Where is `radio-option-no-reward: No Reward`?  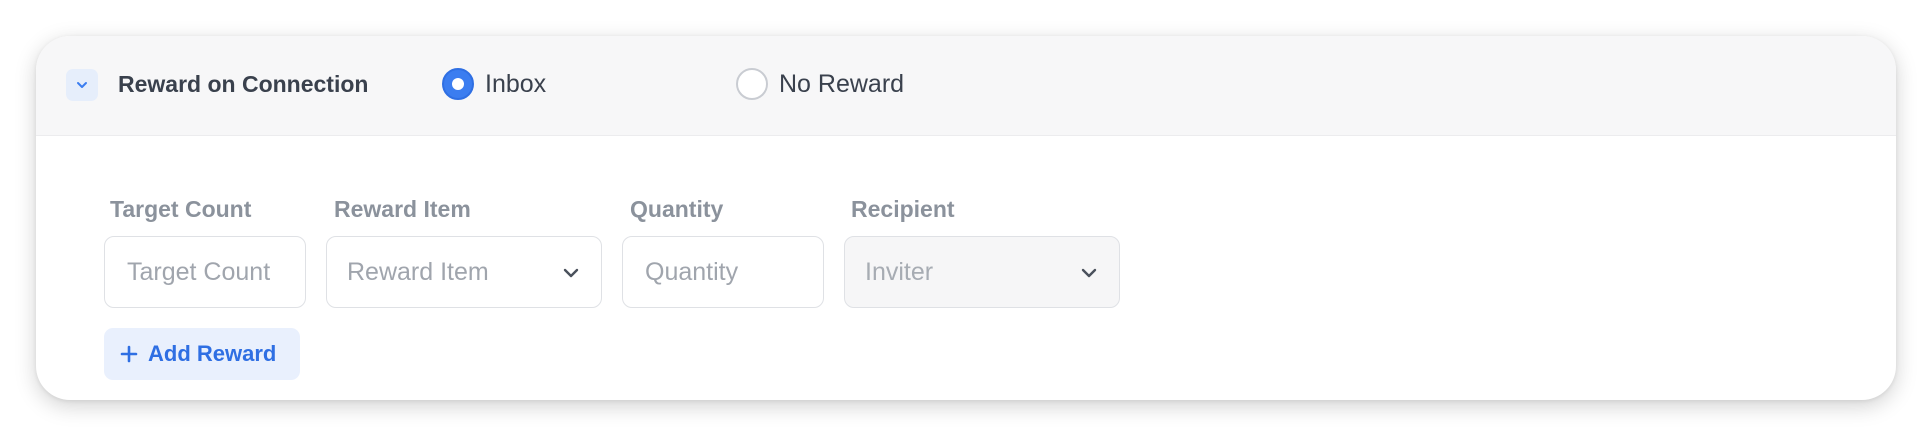 radio-option-no-reward: No Reward is located at coordinates (820, 84).